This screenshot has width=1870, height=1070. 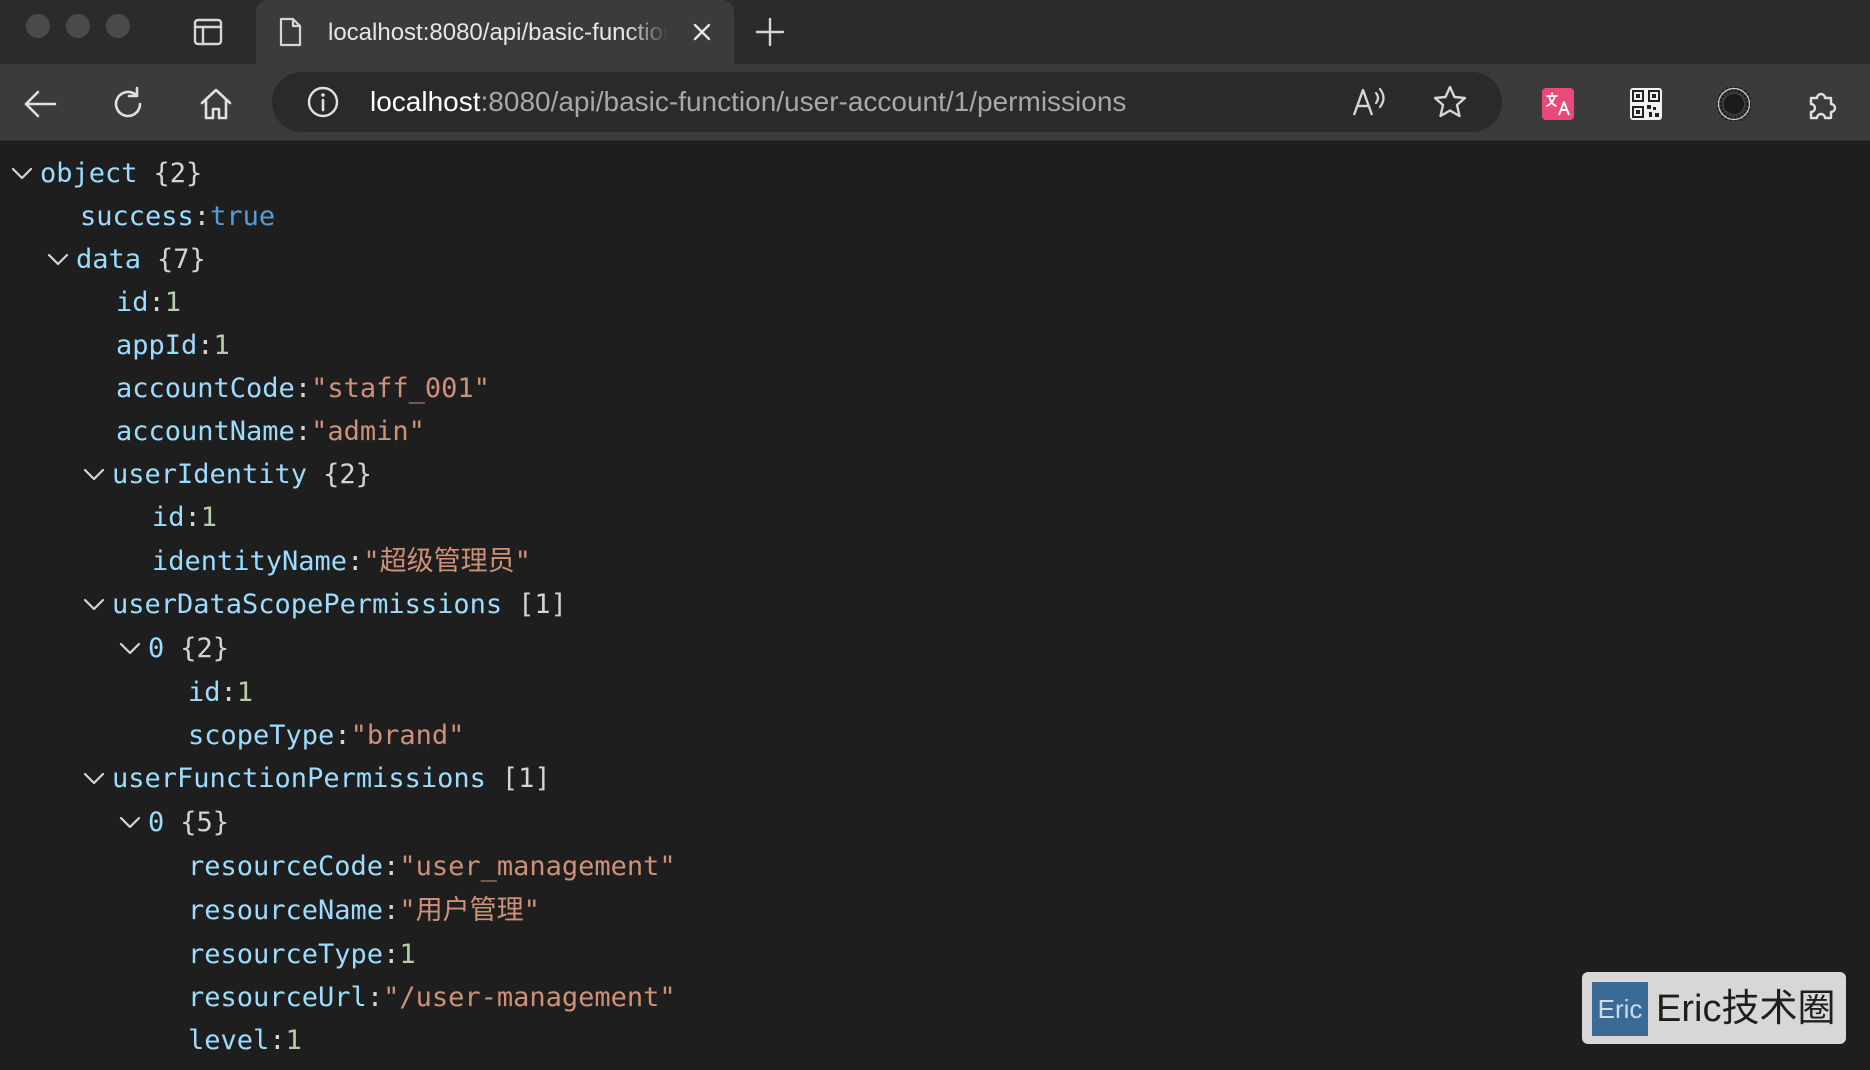 I want to click on qr-code-extension-button, so click(x=1646, y=104).